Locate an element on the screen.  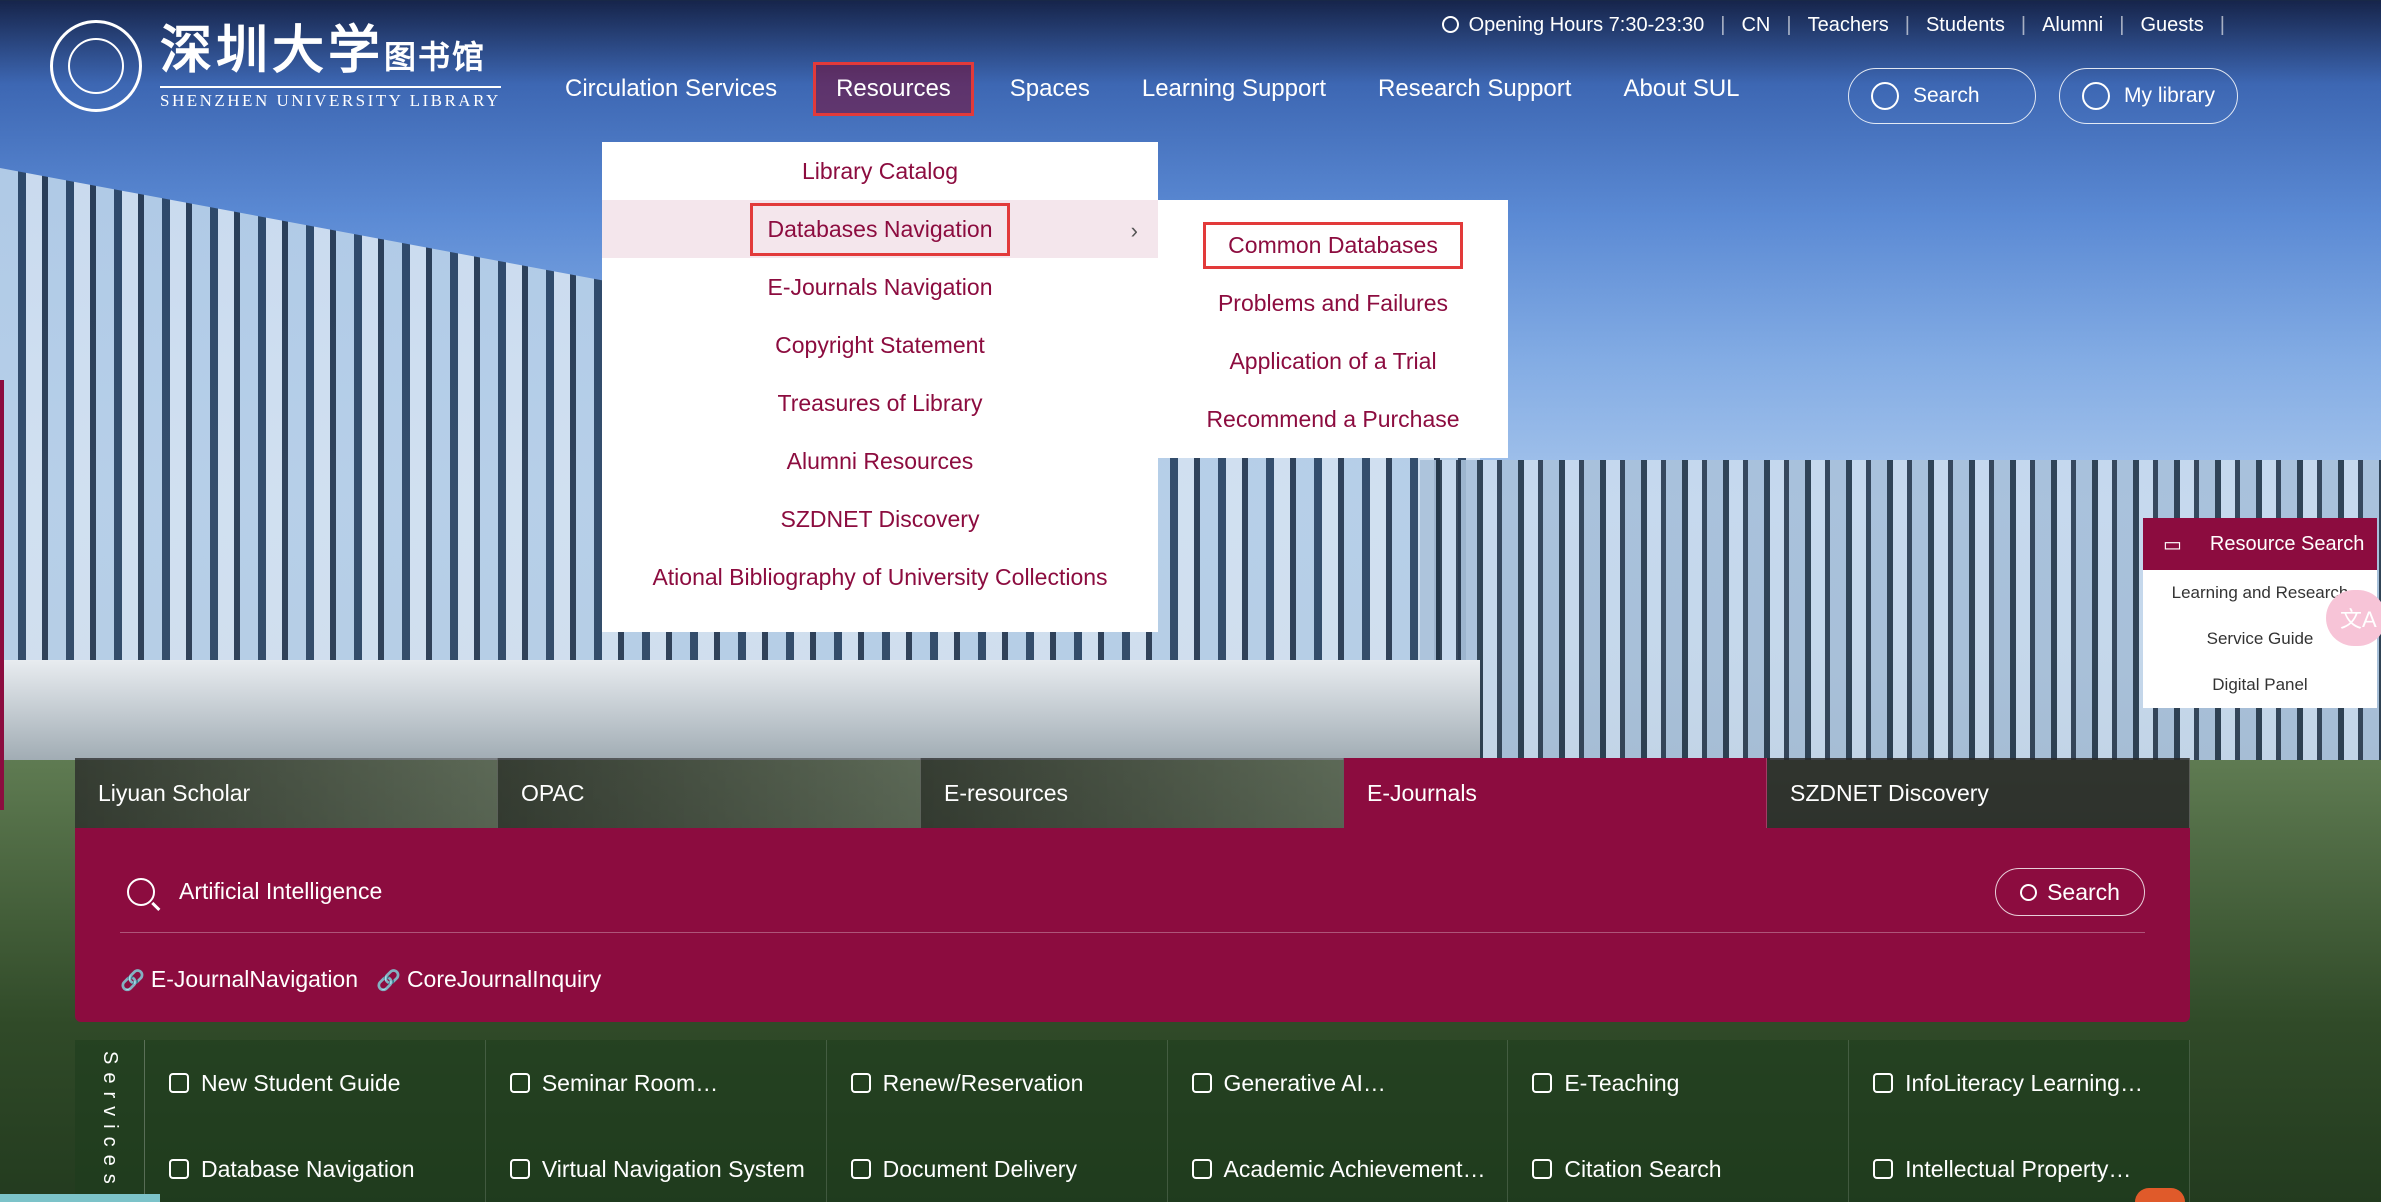
nav-about-sul: About SUL is located at coordinates (1681, 89).